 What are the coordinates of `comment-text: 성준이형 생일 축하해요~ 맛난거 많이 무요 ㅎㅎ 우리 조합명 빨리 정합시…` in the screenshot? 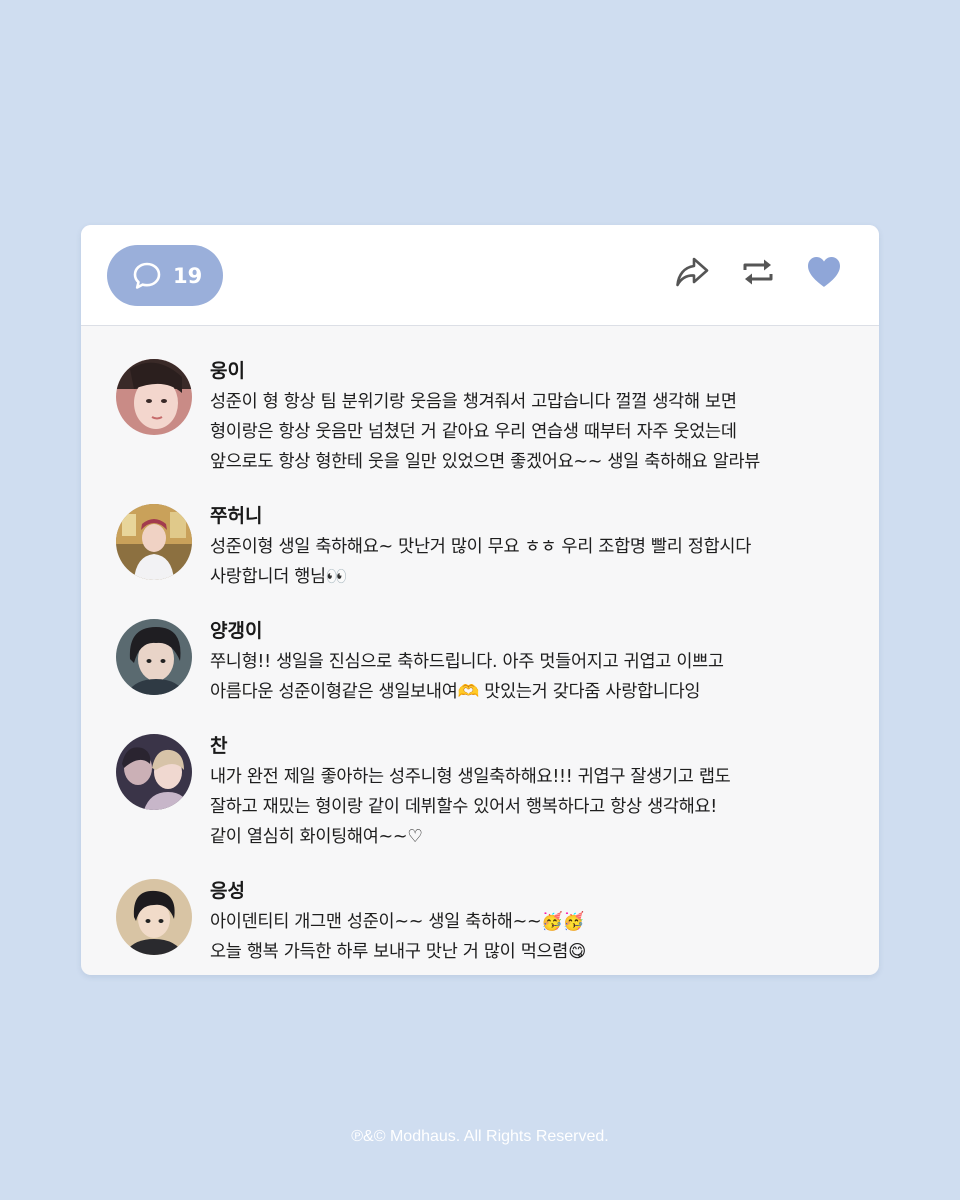 It's located at (480, 562).